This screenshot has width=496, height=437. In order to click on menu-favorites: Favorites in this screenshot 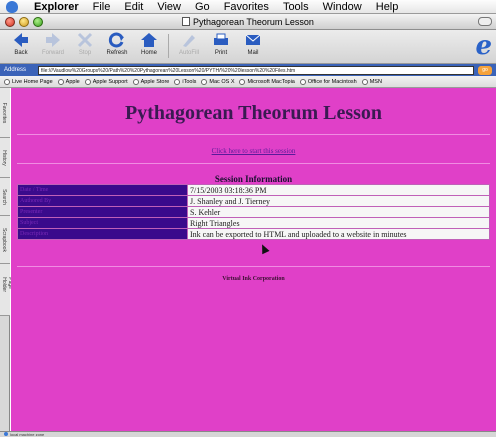, I will do `click(246, 7)`.